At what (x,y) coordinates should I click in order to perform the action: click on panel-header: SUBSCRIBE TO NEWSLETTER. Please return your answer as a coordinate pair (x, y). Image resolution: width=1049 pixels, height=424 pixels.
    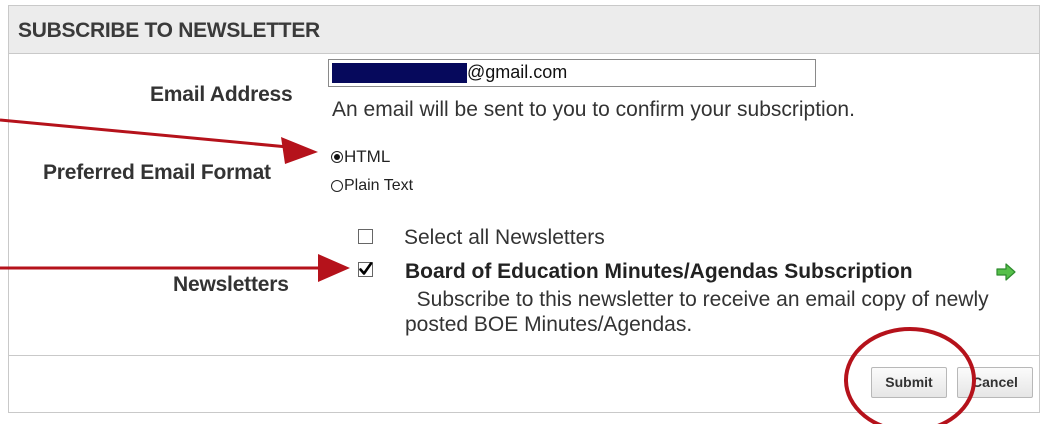
    Looking at the image, I should click on (524, 30).